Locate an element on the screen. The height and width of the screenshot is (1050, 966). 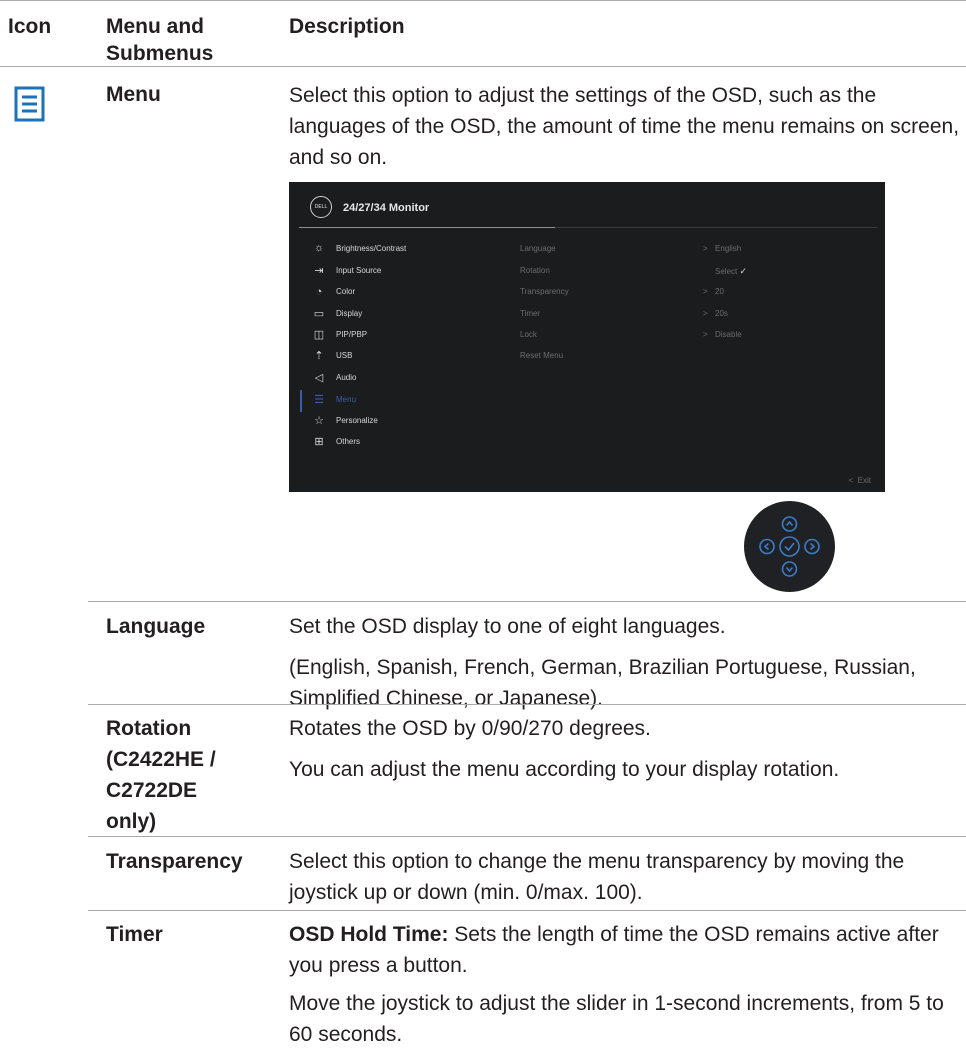
osd-exit-label: Exit is located at coordinates (864, 480).